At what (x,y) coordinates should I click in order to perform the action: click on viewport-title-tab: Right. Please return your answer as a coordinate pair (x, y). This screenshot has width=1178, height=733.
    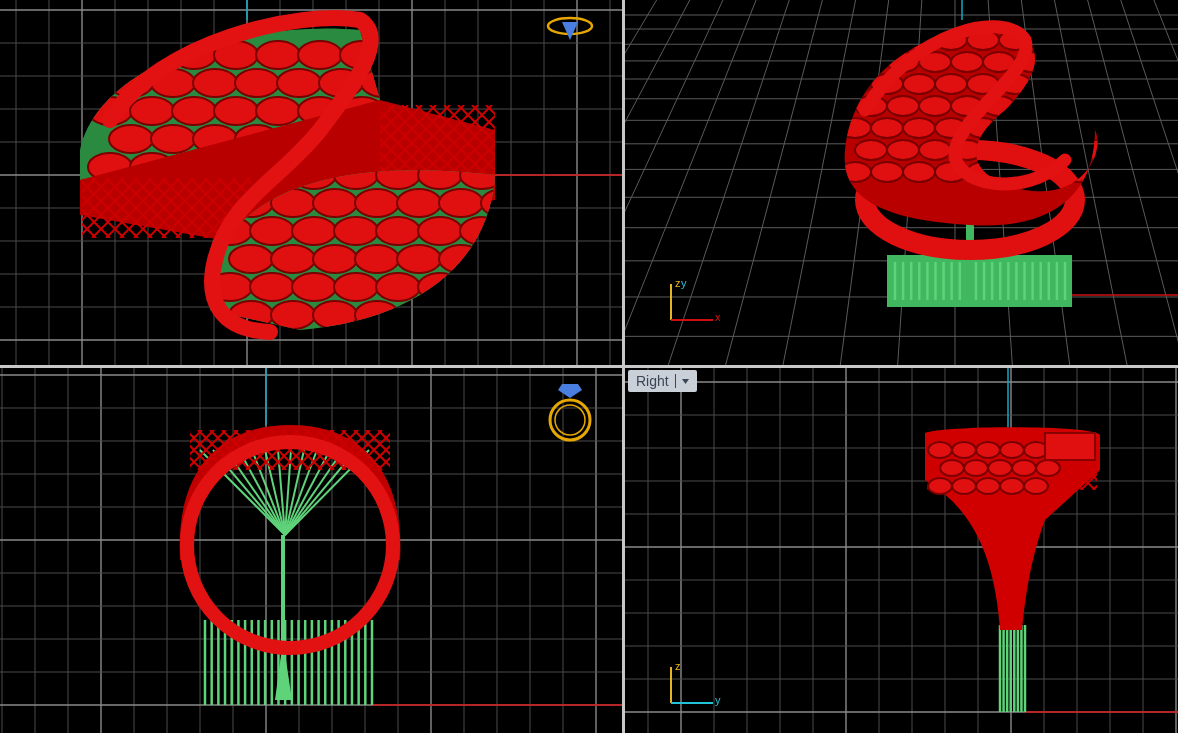
    Looking at the image, I should click on (662, 381).